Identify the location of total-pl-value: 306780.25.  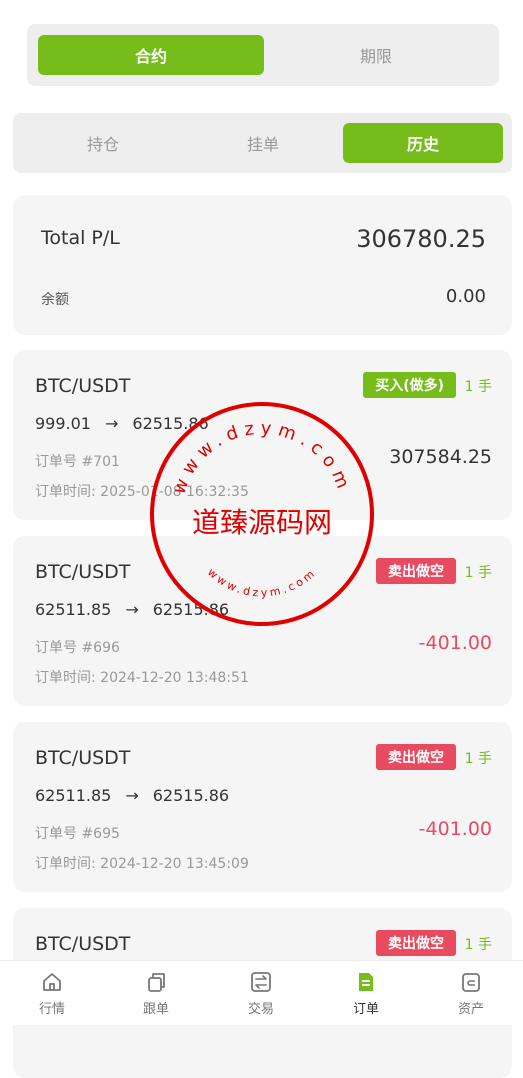
(421, 239).